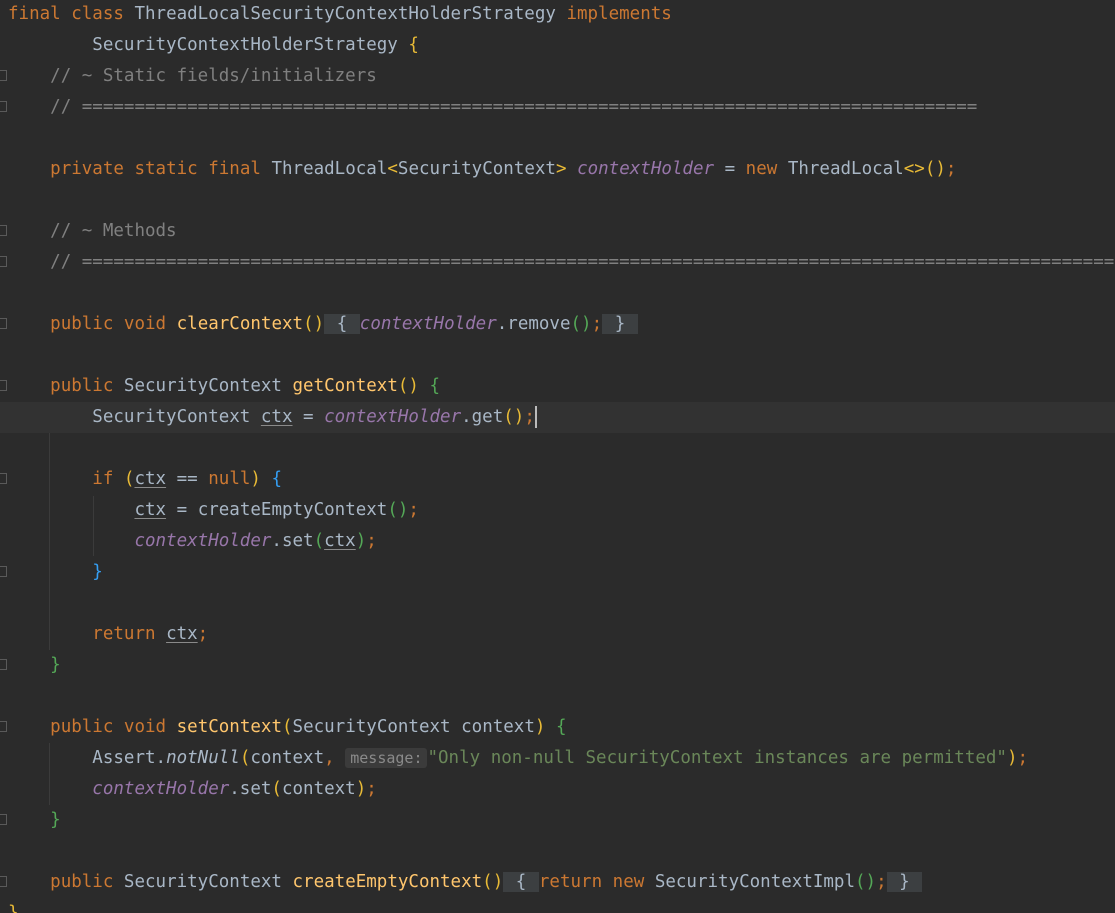  What do you see at coordinates (203, 758) in the screenshot?
I see `method-call: notNull` at bounding box center [203, 758].